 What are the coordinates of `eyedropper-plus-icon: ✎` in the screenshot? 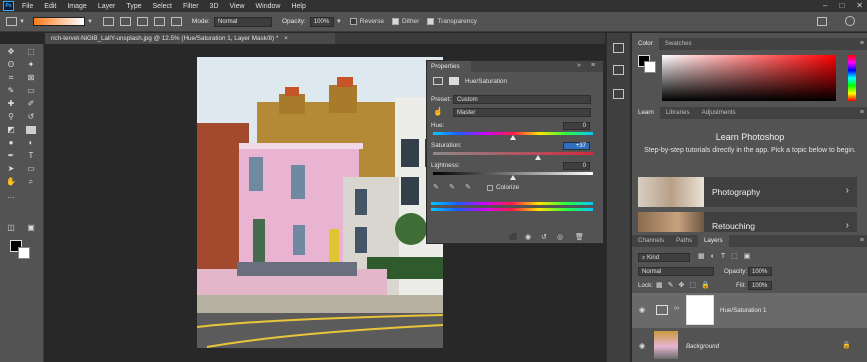 It's located at (452, 187).